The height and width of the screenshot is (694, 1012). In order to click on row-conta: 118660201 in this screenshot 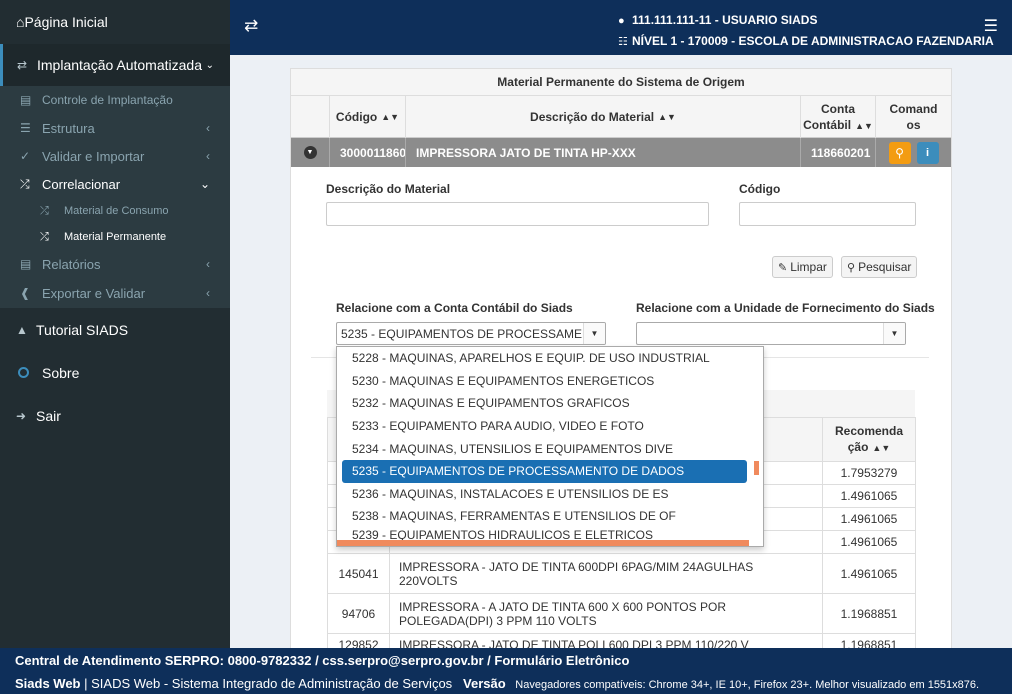, I will do `click(837, 152)`.